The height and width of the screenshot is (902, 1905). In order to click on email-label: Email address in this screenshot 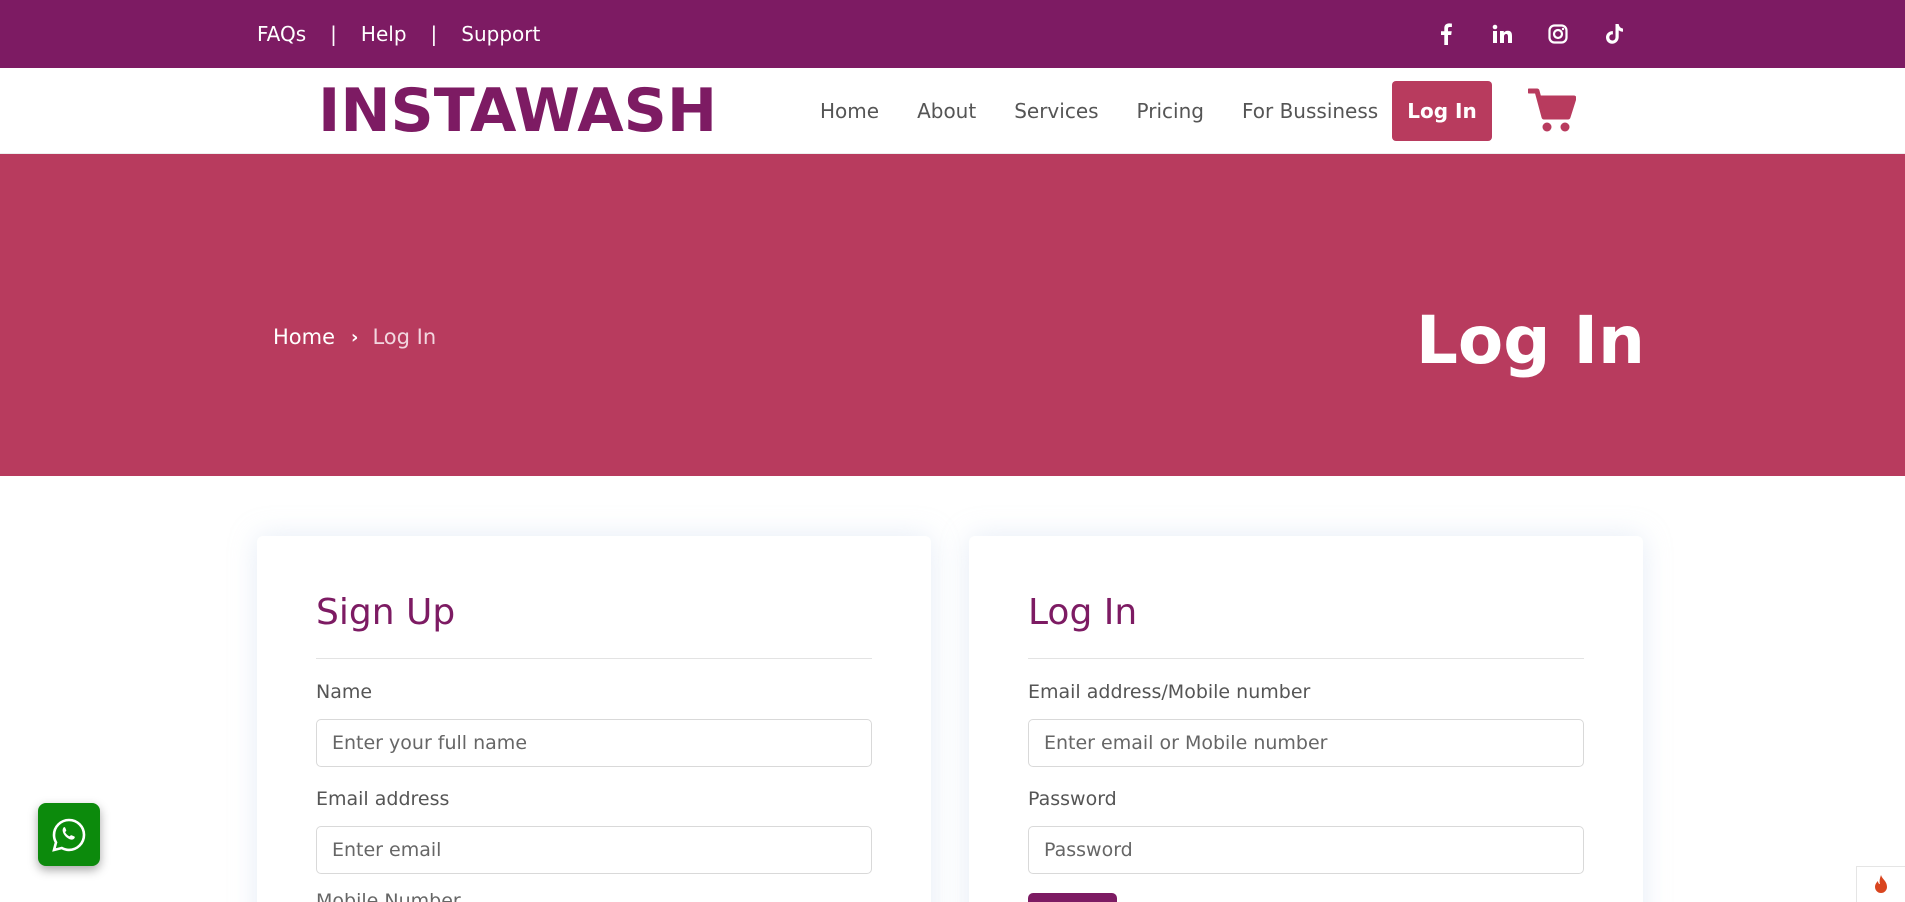, I will do `click(383, 799)`.